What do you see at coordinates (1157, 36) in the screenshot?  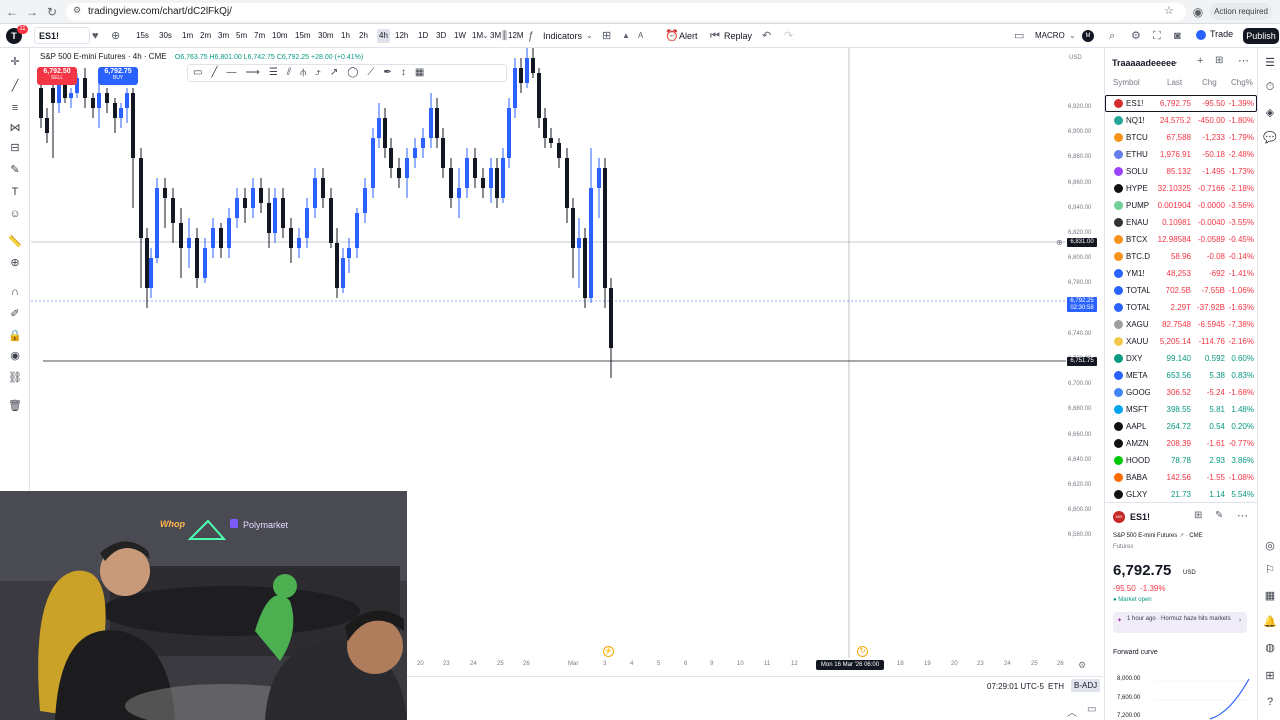 I see `fullscreen-icon: ⛶` at bounding box center [1157, 36].